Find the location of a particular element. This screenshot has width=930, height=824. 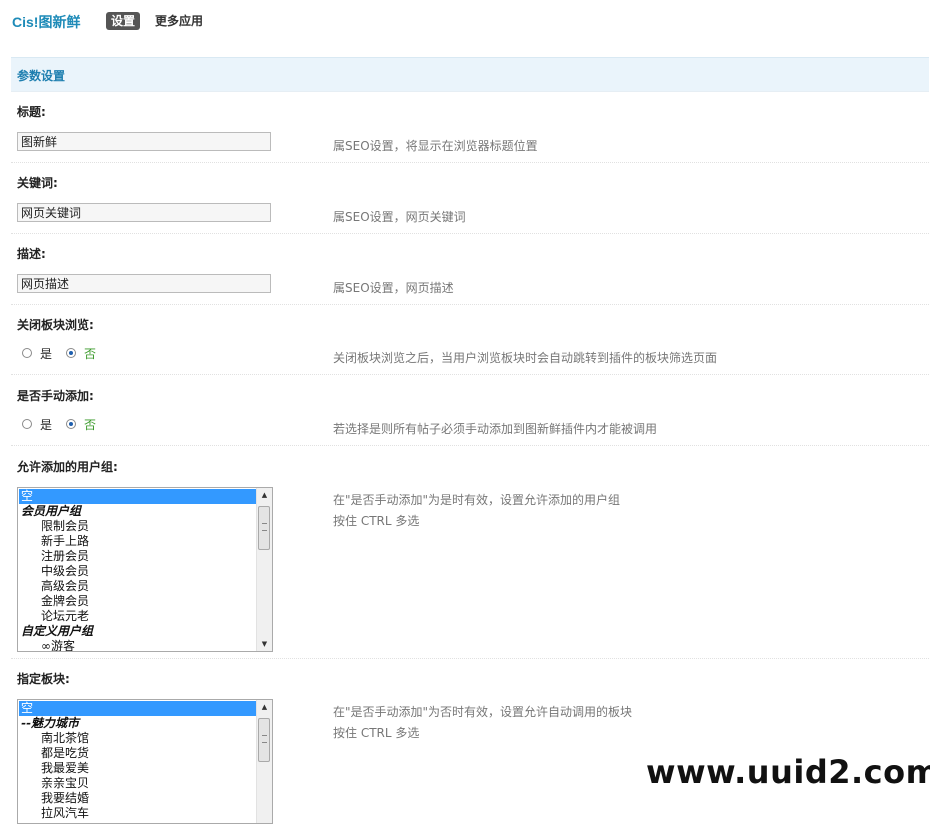

list-item: 新手上路 is located at coordinates (137, 541).